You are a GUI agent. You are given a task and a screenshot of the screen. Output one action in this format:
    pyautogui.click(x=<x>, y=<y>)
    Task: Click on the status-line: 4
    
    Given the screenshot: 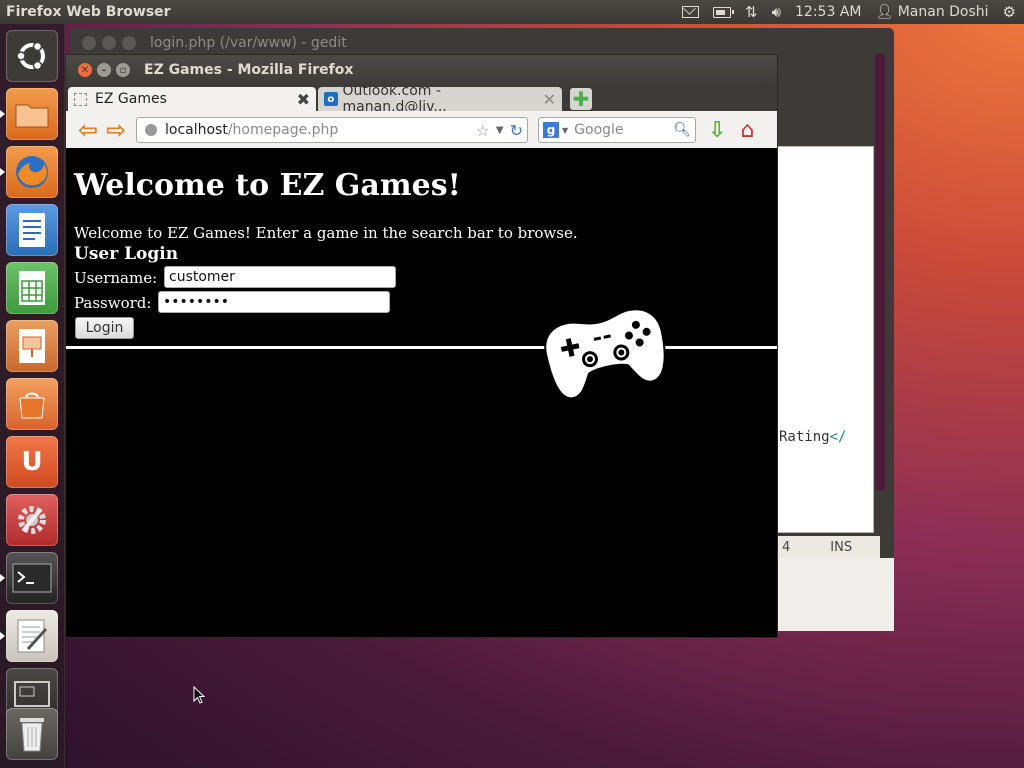 What is the action you would take?
    pyautogui.click(x=786, y=547)
    